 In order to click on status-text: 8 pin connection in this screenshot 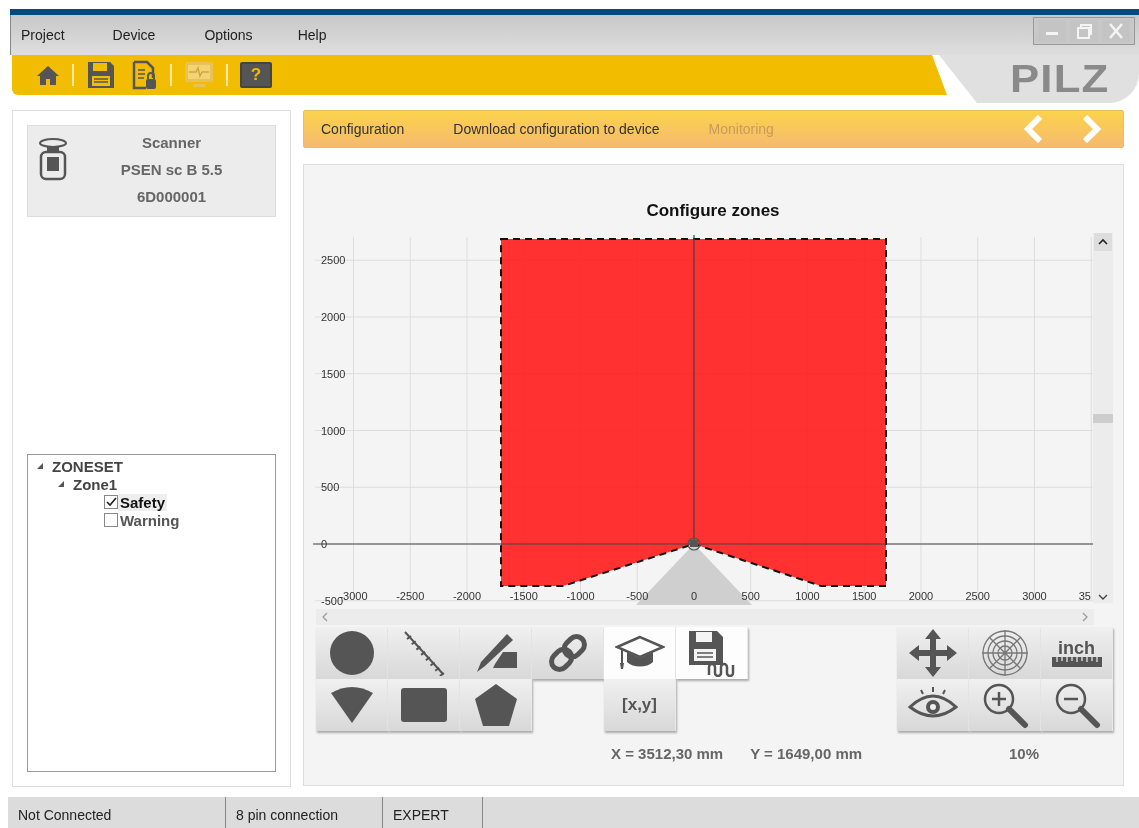, I will do `click(304, 812)`.